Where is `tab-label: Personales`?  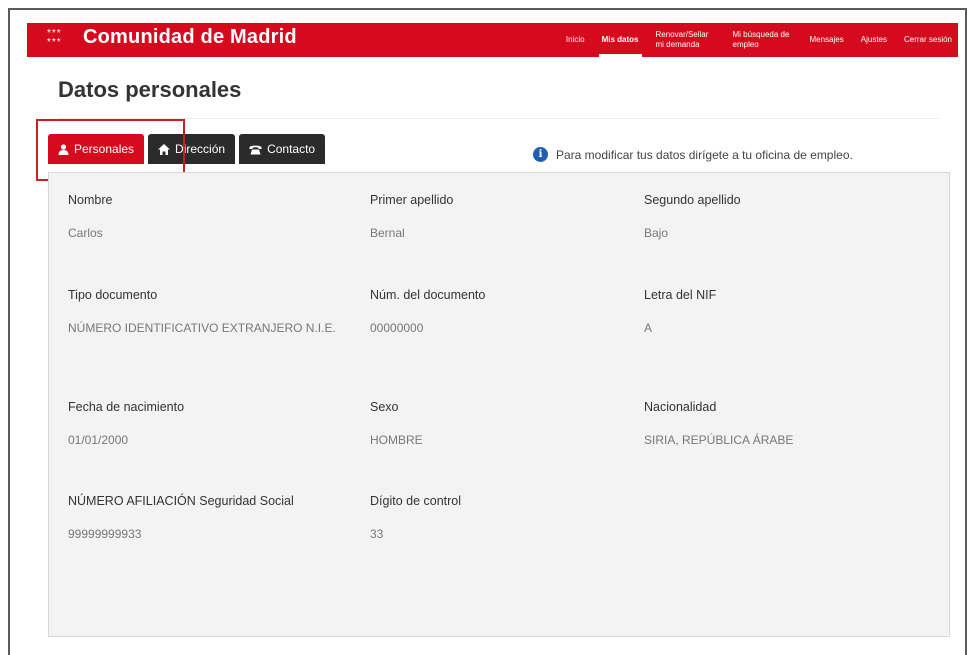 tab-label: Personales is located at coordinates (104, 149).